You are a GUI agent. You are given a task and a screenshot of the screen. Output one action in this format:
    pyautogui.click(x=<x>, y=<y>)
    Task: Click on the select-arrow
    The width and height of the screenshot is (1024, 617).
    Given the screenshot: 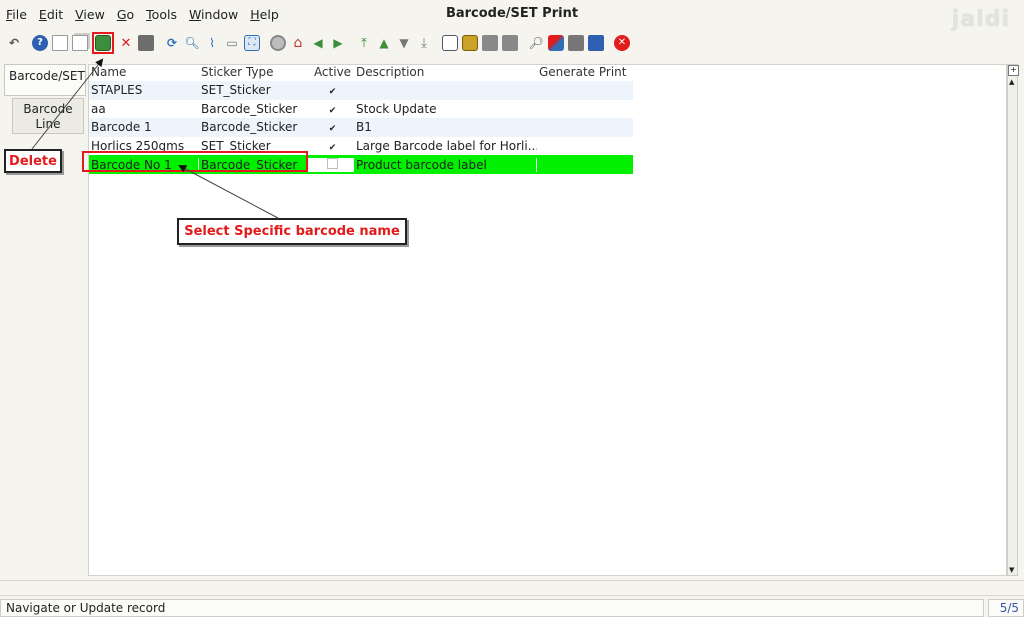 What is the action you would take?
    pyautogui.click(x=228, y=192)
    